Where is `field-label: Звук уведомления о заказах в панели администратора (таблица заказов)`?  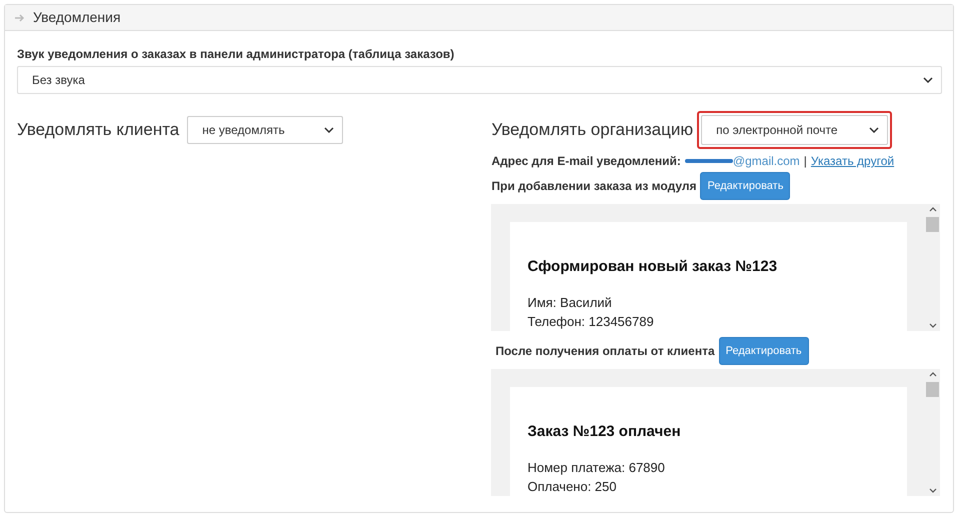
field-label: Звук уведомления о заказах в панели администратора (таблица заказов) is located at coordinates (236, 54).